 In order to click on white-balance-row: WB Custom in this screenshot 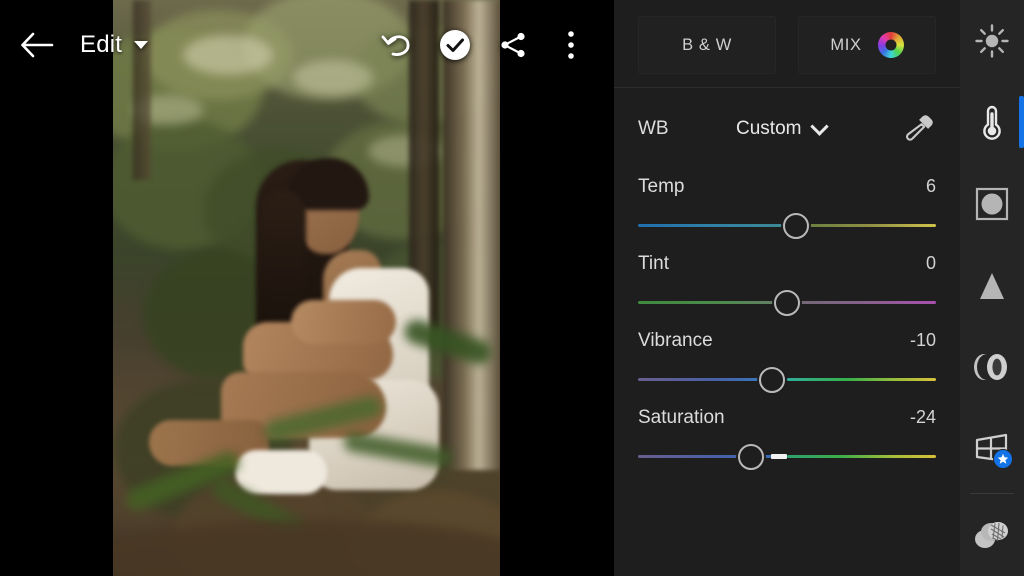, I will do `click(787, 129)`.